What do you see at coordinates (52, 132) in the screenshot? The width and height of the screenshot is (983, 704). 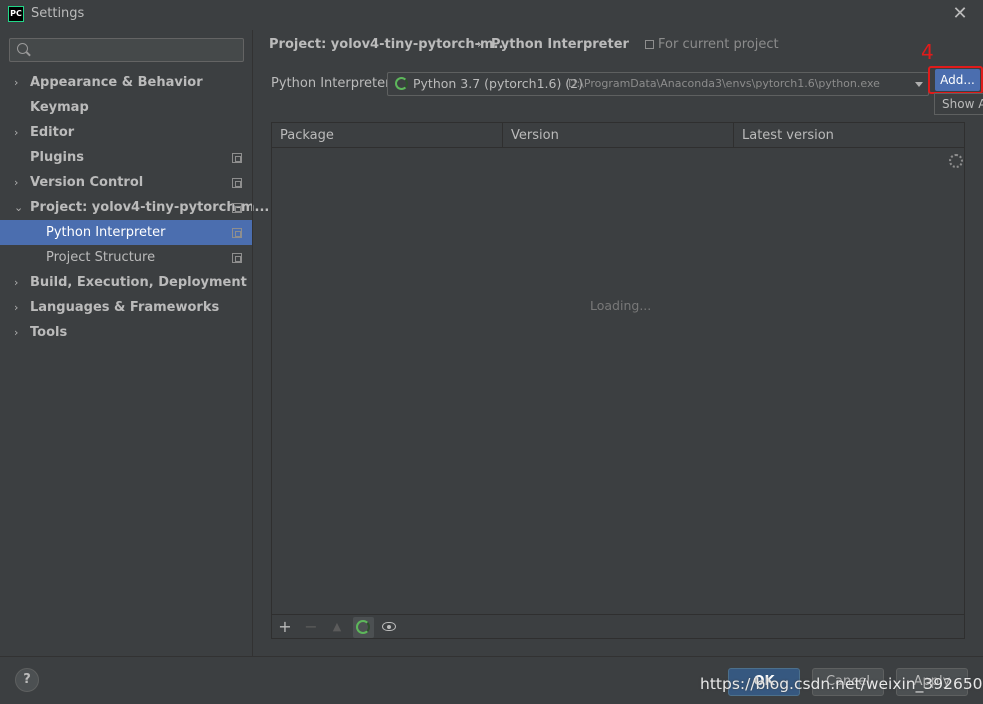 I see `sidebar-item-label: Editor` at bounding box center [52, 132].